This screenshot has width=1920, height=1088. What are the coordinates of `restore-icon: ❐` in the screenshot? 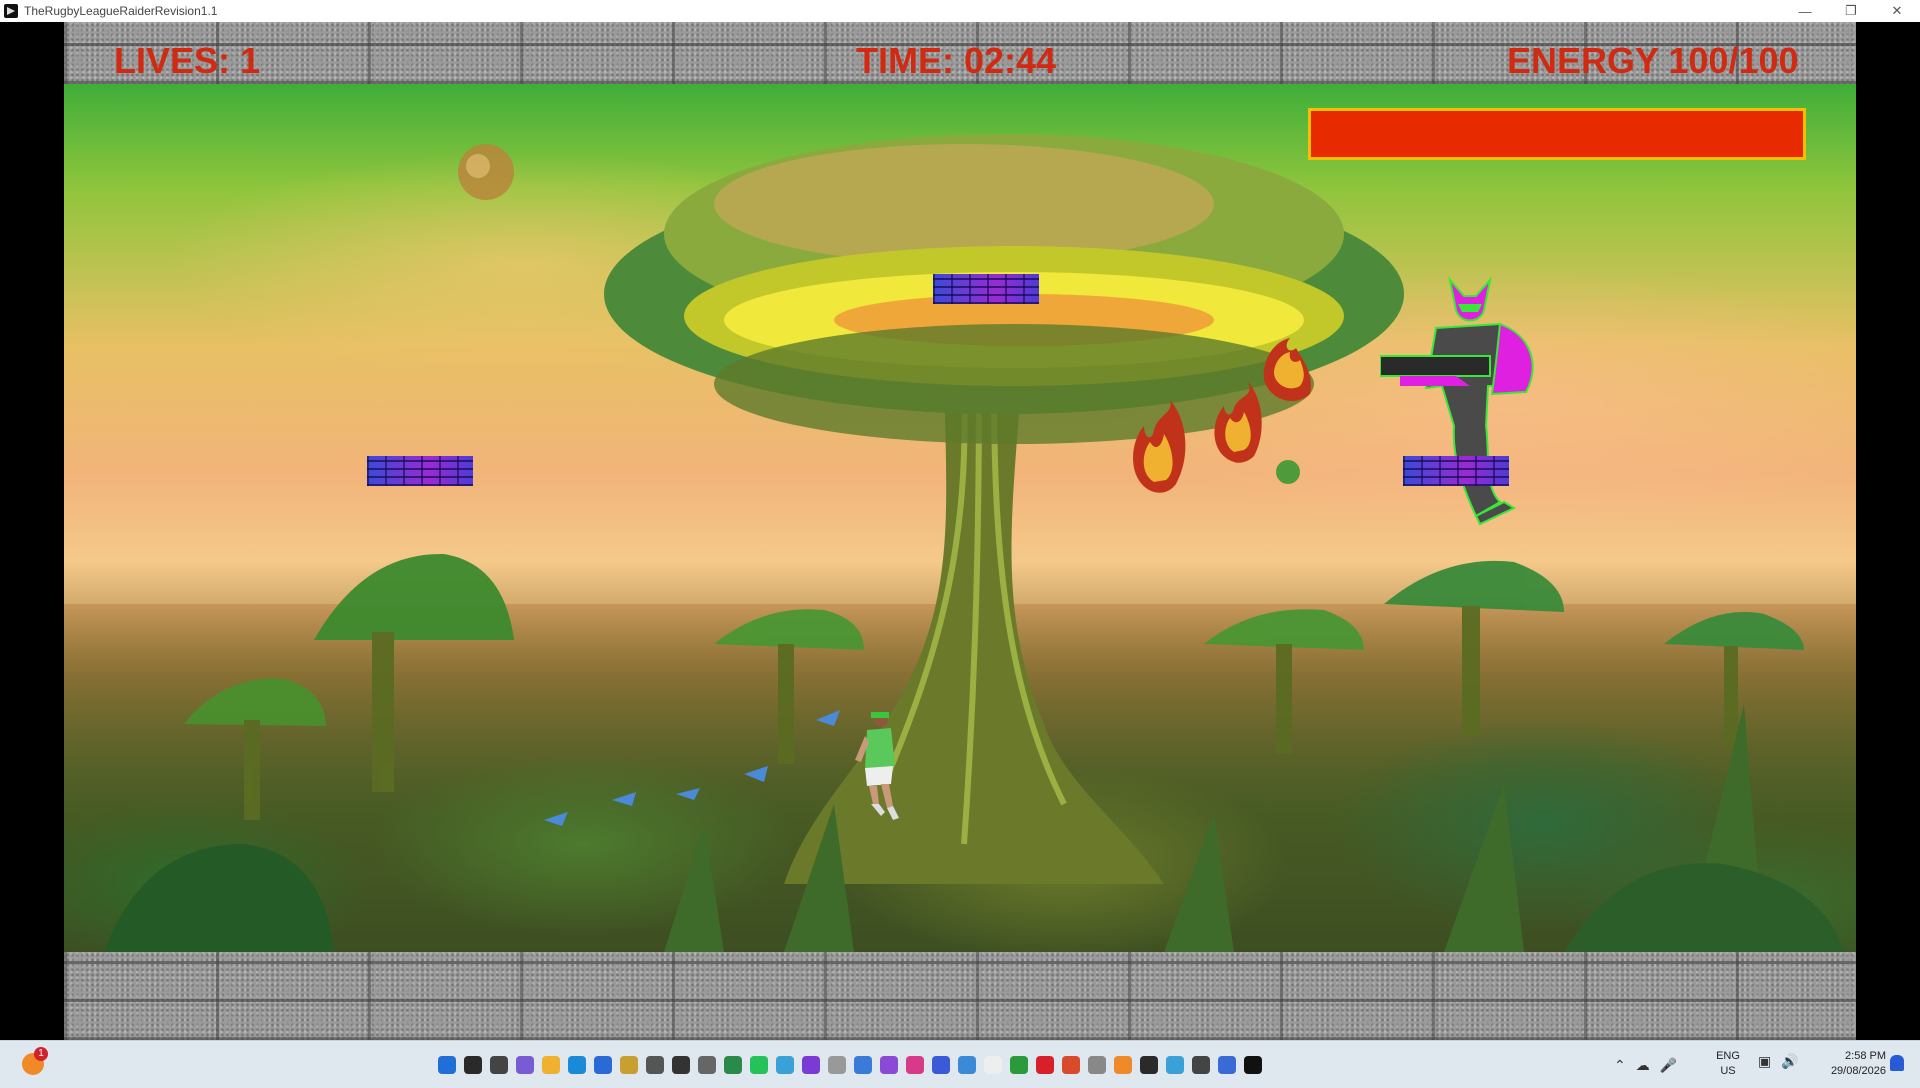 It's located at (1851, 11).